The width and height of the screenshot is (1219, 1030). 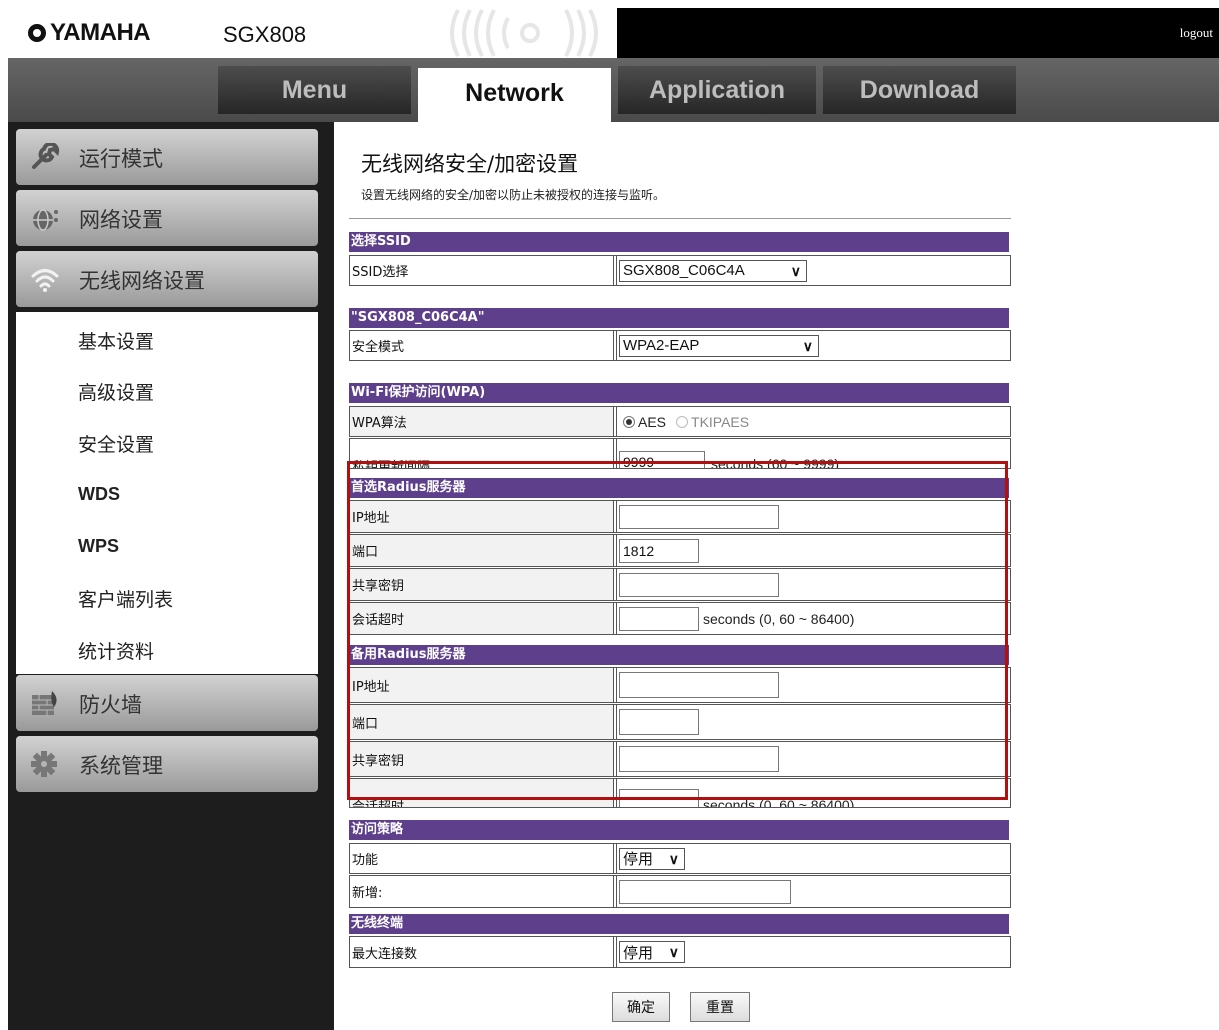 What do you see at coordinates (679, 830) in the screenshot?
I see `section-header-access-policy: 访问策略` at bounding box center [679, 830].